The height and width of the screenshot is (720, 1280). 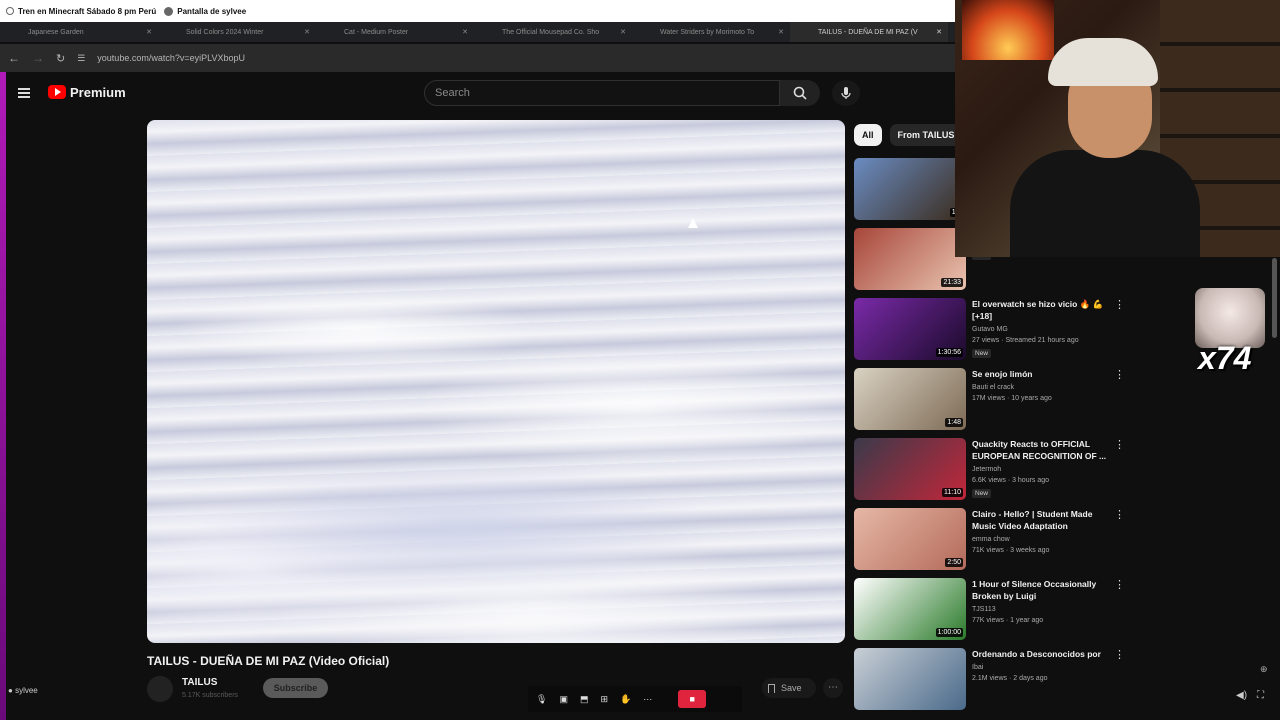 I want to click on stop-share-icon: ■, so click(x=692, y=699).